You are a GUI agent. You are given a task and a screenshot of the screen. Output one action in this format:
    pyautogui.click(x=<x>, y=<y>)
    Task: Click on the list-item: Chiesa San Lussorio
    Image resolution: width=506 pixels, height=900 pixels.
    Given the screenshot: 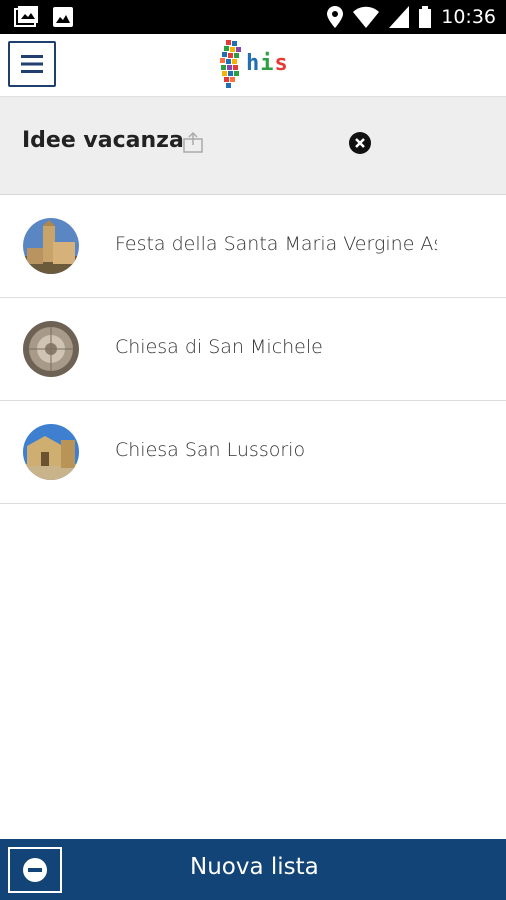 What is the action you would take?
    pyautogui.click(x=253, y=452)
    